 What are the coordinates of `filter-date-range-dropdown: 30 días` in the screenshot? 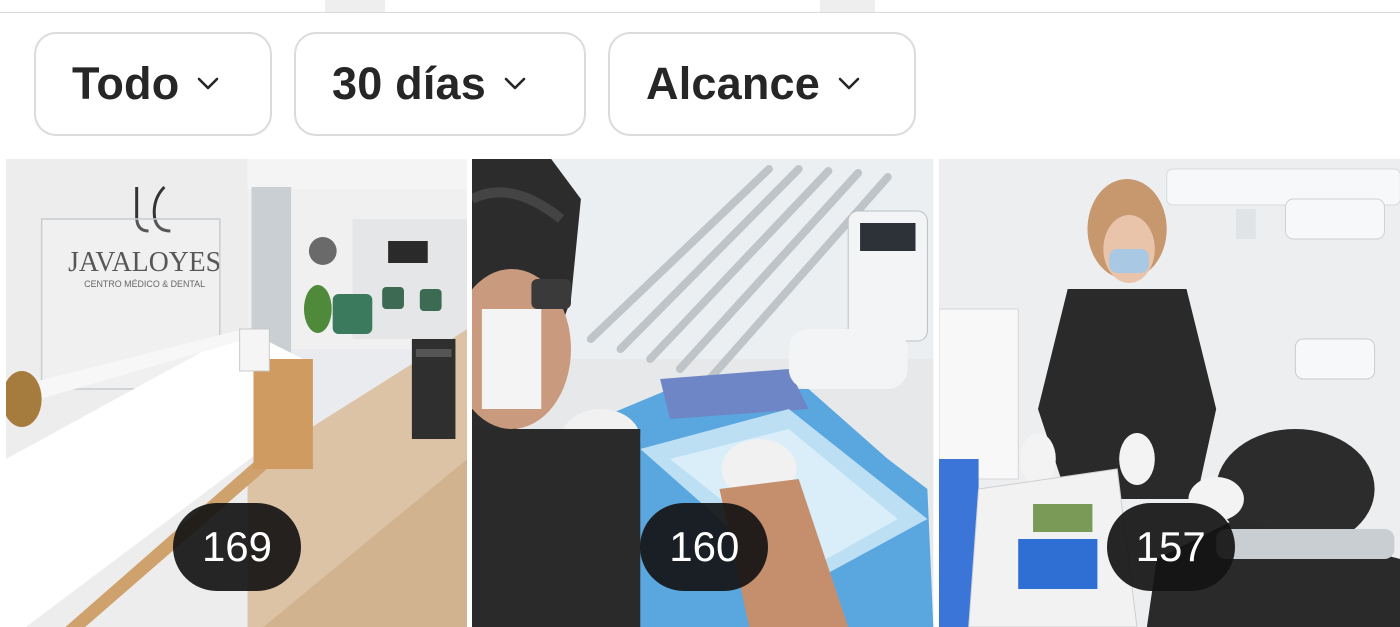 It's located at (440, 84).